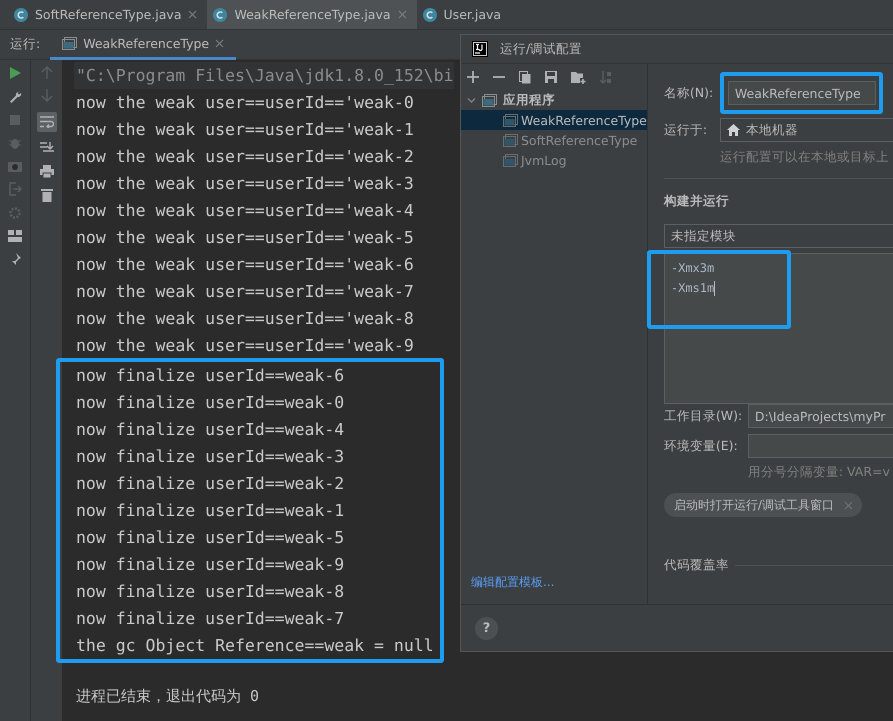 Image resolution: width=893 pixels, height=721 pixels. I want to click on app-logo-icon, so click(480, 49).